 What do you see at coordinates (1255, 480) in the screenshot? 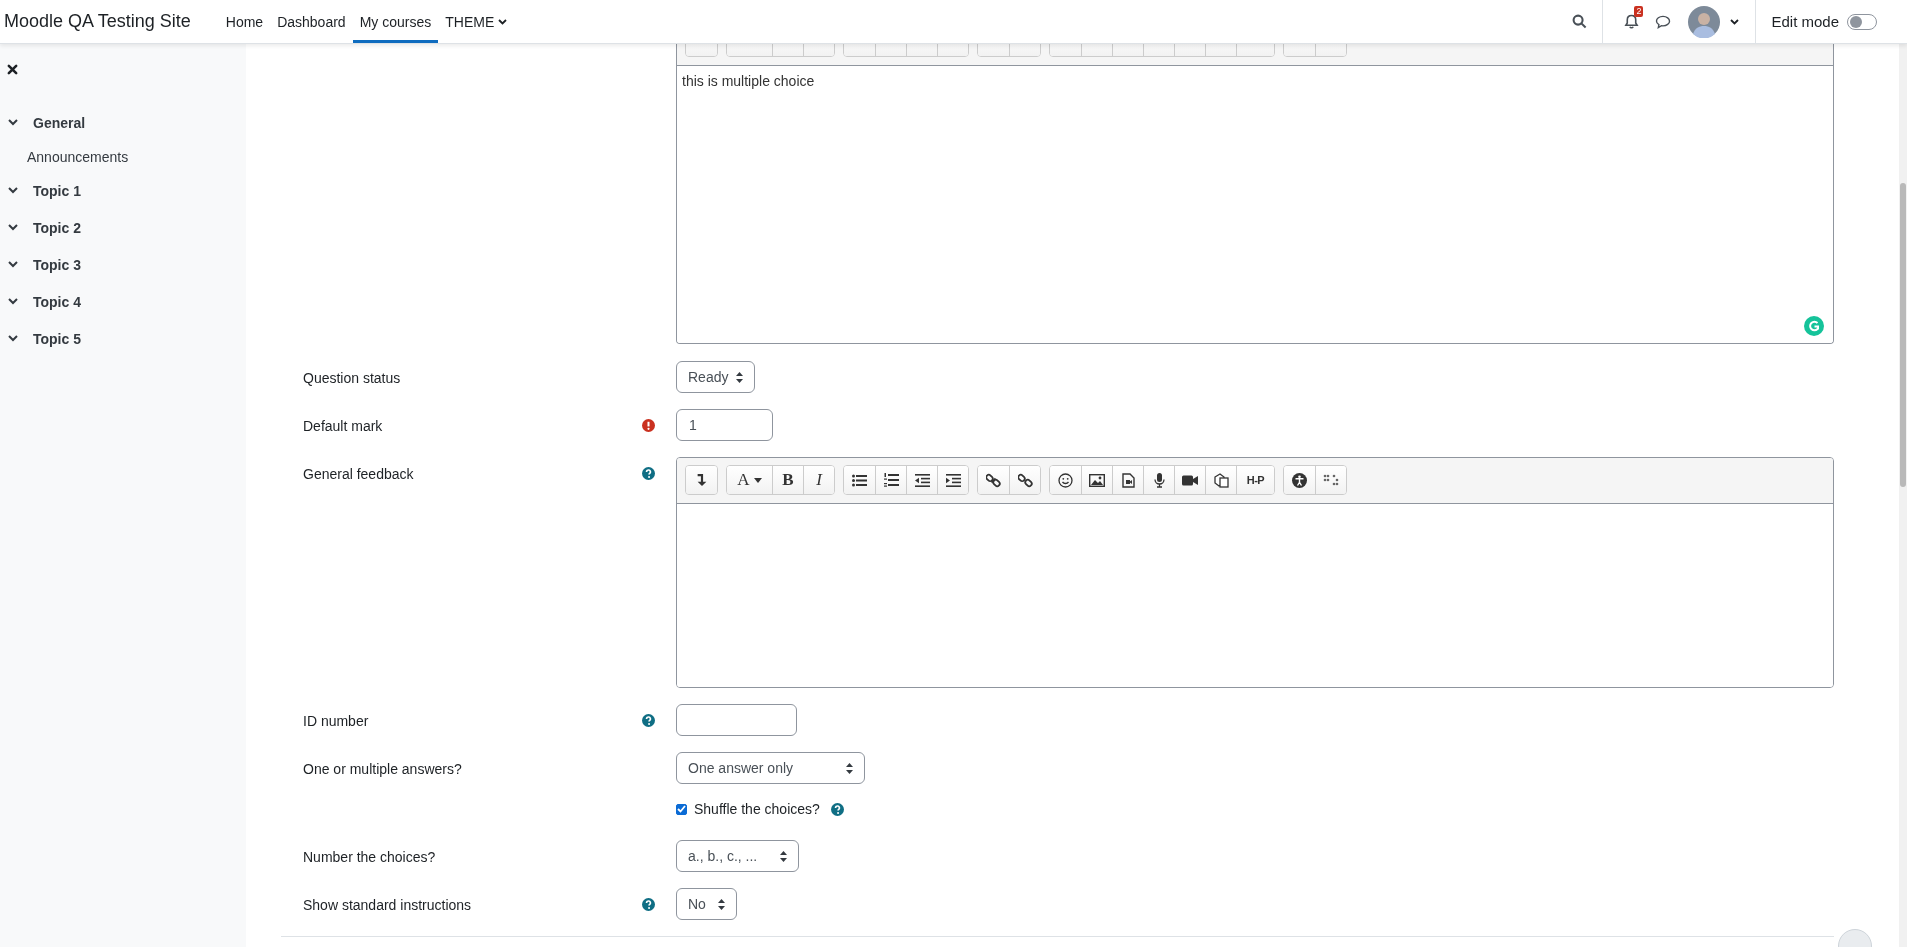
I see `h5p-button: H-P` at bounding box center [1255, 480].